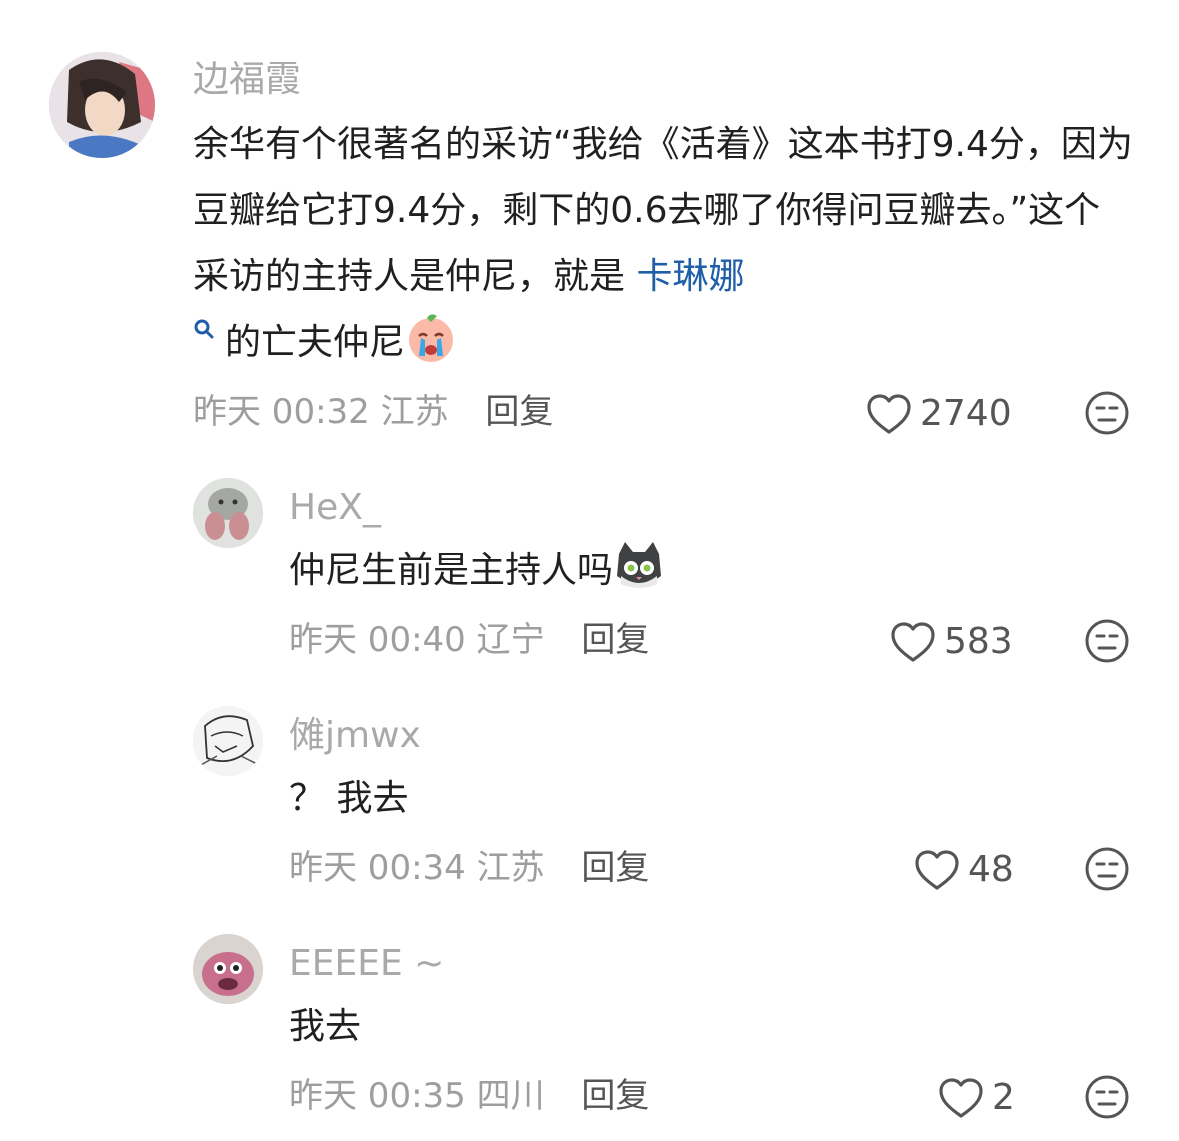  I want to click on comment-meta: 昨天 00:32 江苏 回复, so click(373, 412).